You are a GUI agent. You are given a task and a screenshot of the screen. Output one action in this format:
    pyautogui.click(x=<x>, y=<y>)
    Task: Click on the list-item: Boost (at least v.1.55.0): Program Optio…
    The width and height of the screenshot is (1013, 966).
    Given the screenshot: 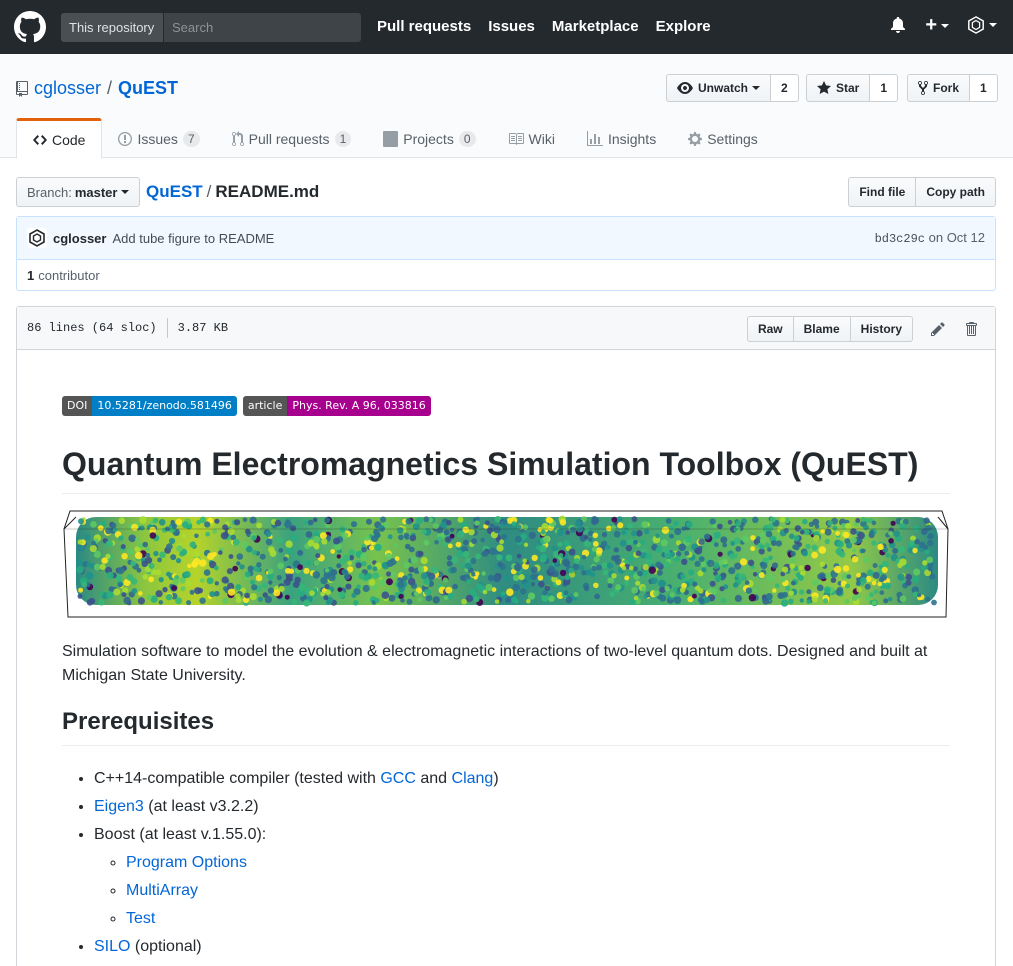 What is the action you would take?
    pyautogui.click(x=522, y=877)
    